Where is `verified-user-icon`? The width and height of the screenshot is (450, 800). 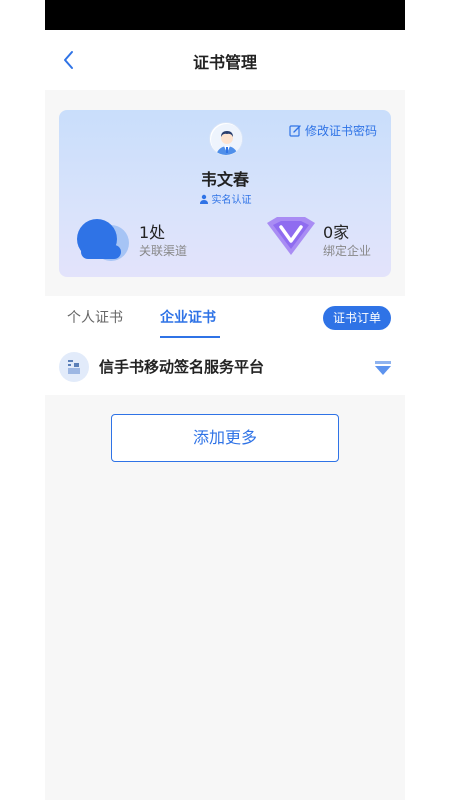
verified-user-icon is located at coordinates (203, 199).